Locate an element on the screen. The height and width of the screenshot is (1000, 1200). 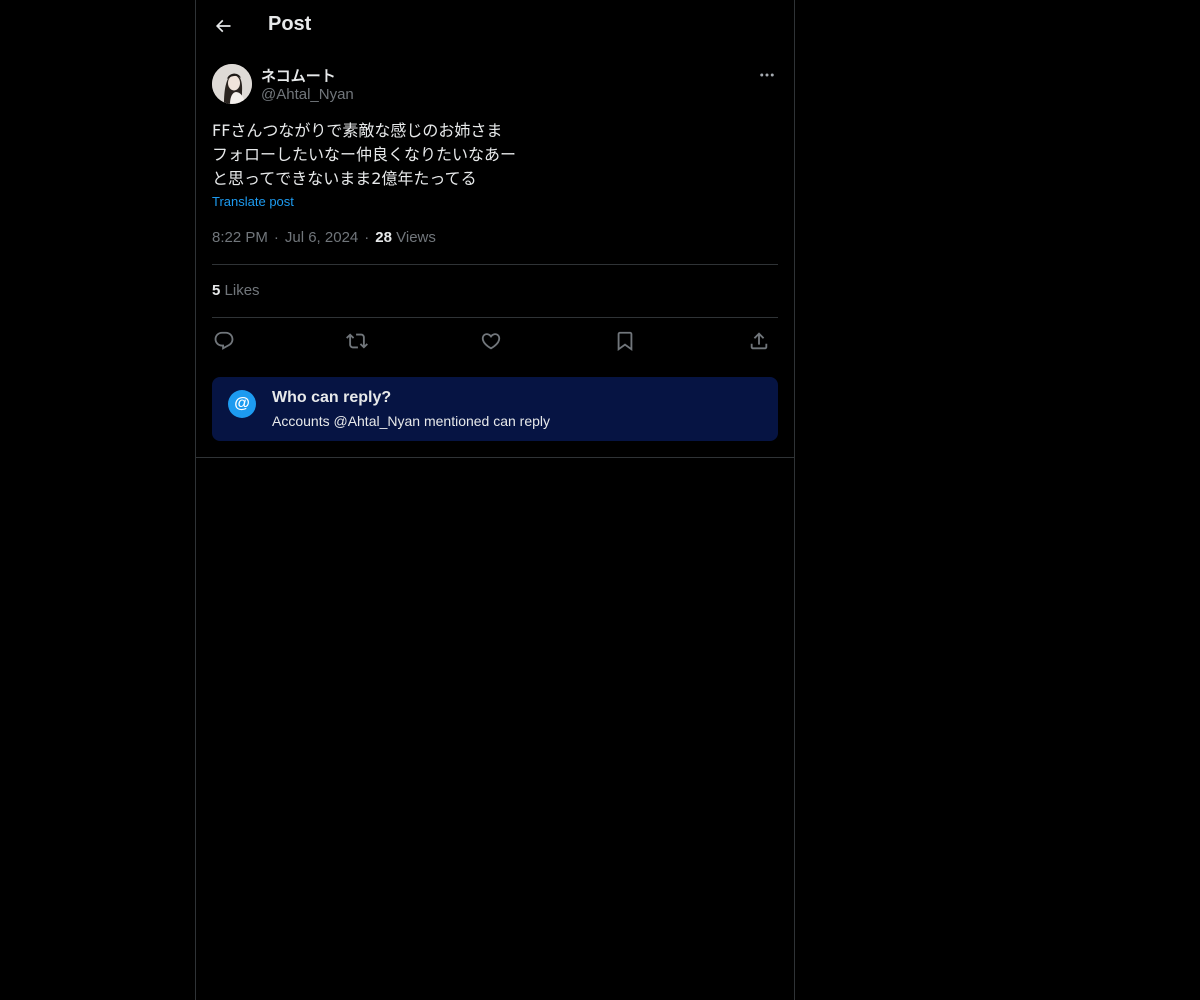
post-actions-bar is located at coordinates (495, 341).